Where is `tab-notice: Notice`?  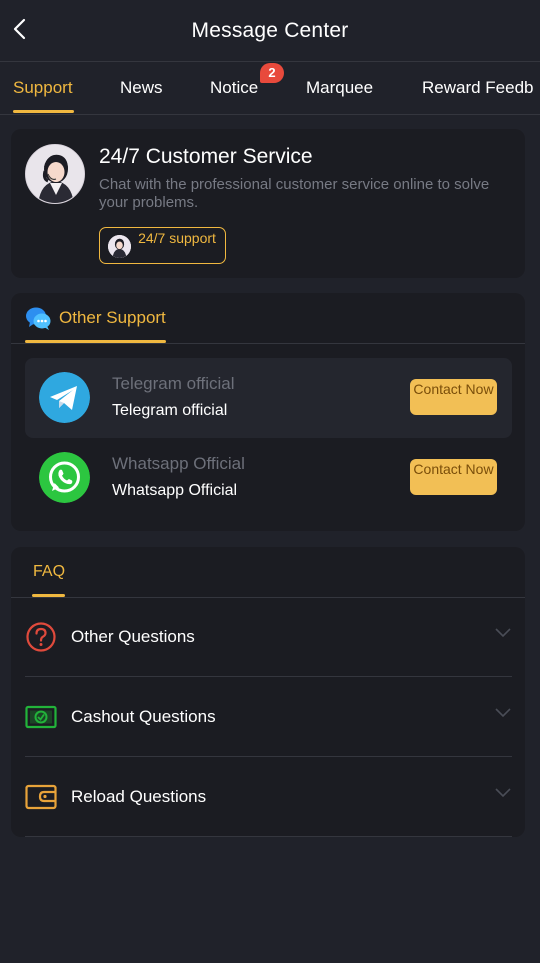
tab-notice: Notice is located at coordinates (234, 88).